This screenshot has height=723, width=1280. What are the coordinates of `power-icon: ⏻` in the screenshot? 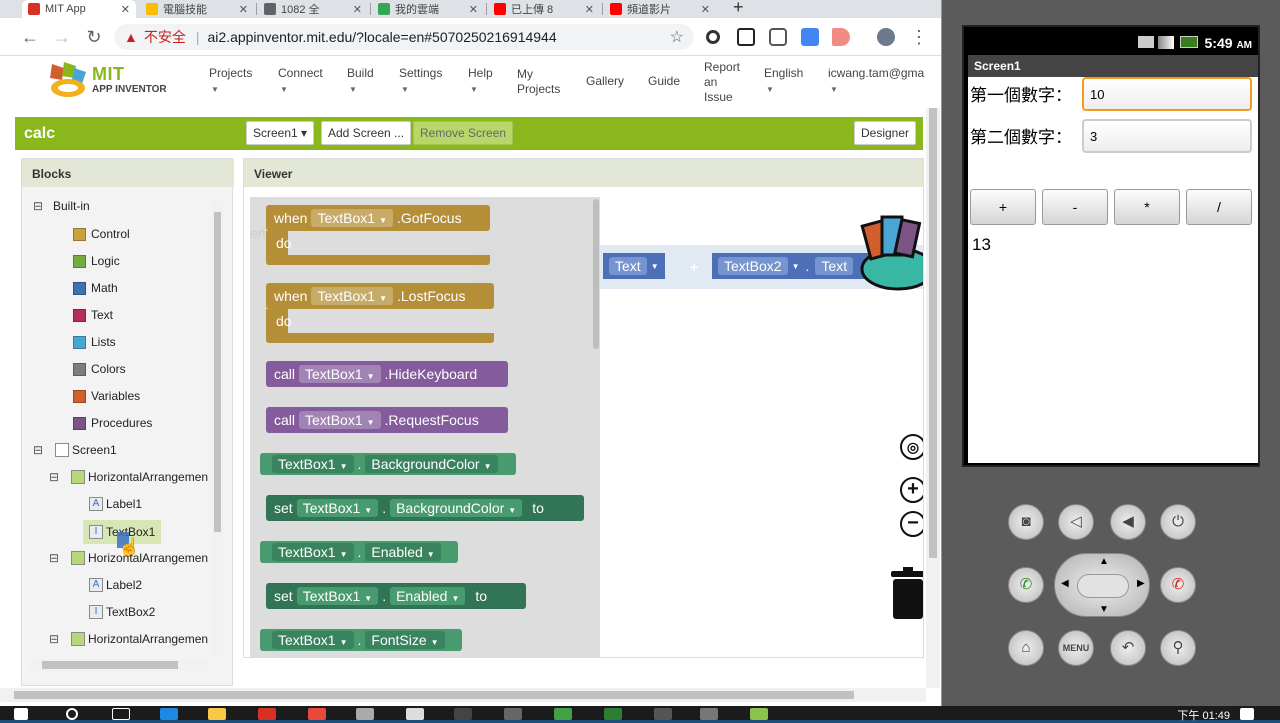 It's located at (1178, 522).